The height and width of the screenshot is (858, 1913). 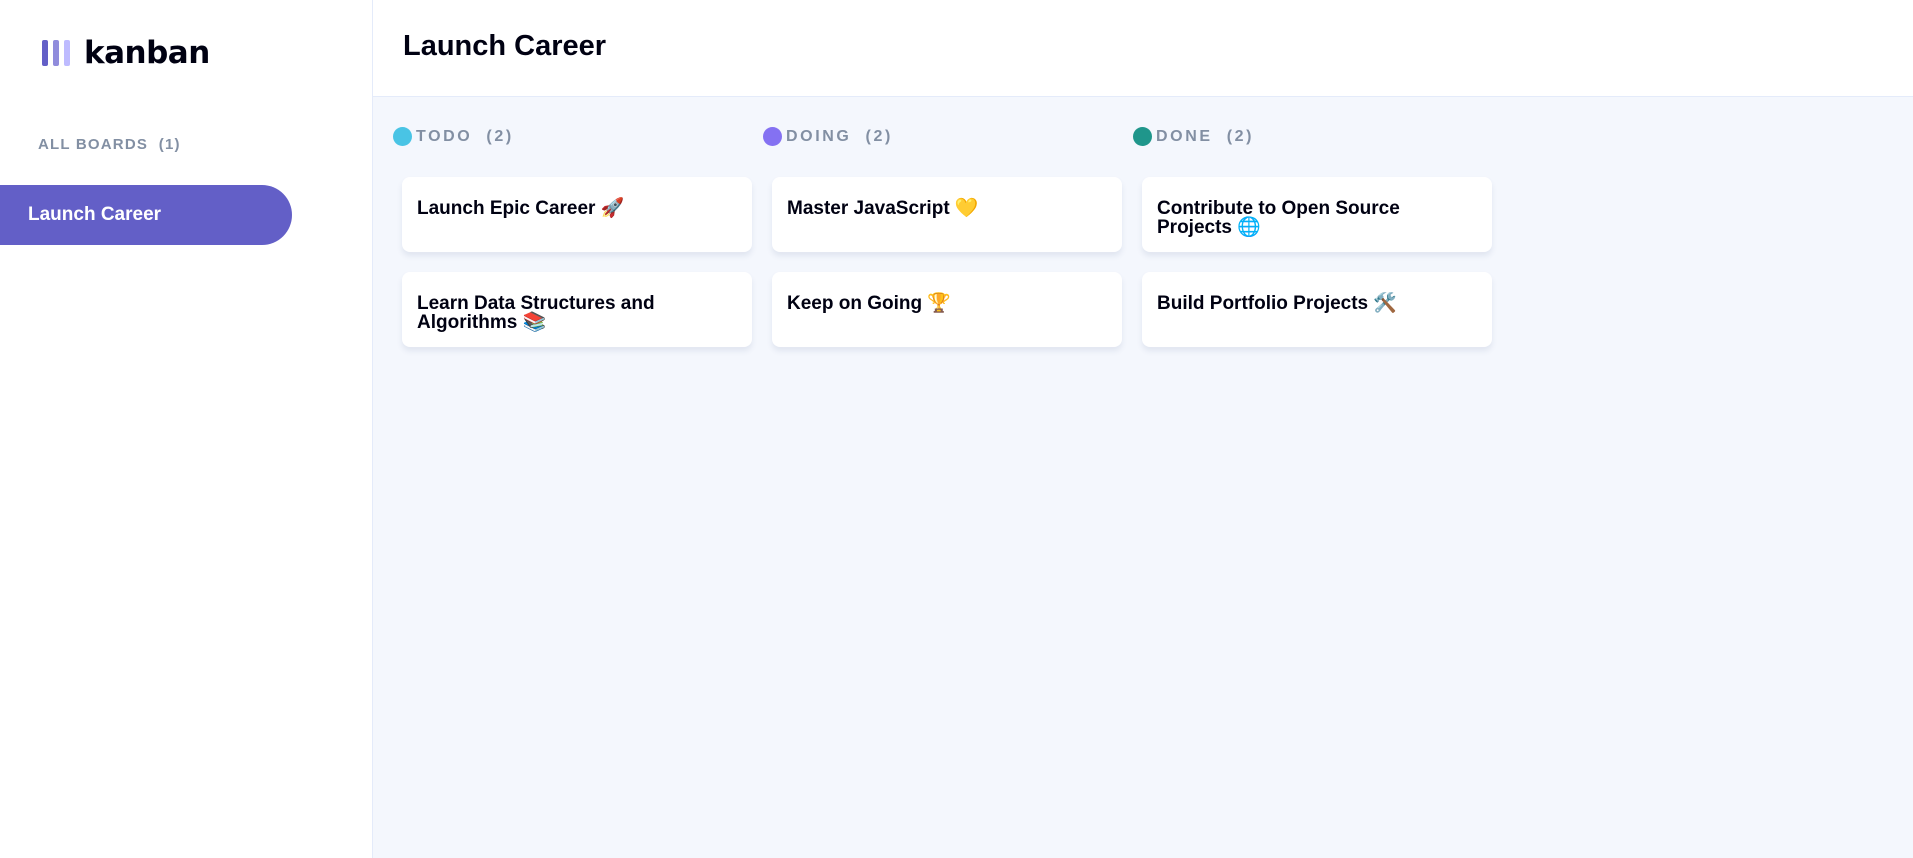 What do you see at coordinates (147, 53) in the screenshot?
I see `logo-text: kanban` at bounding box center [147, 53].